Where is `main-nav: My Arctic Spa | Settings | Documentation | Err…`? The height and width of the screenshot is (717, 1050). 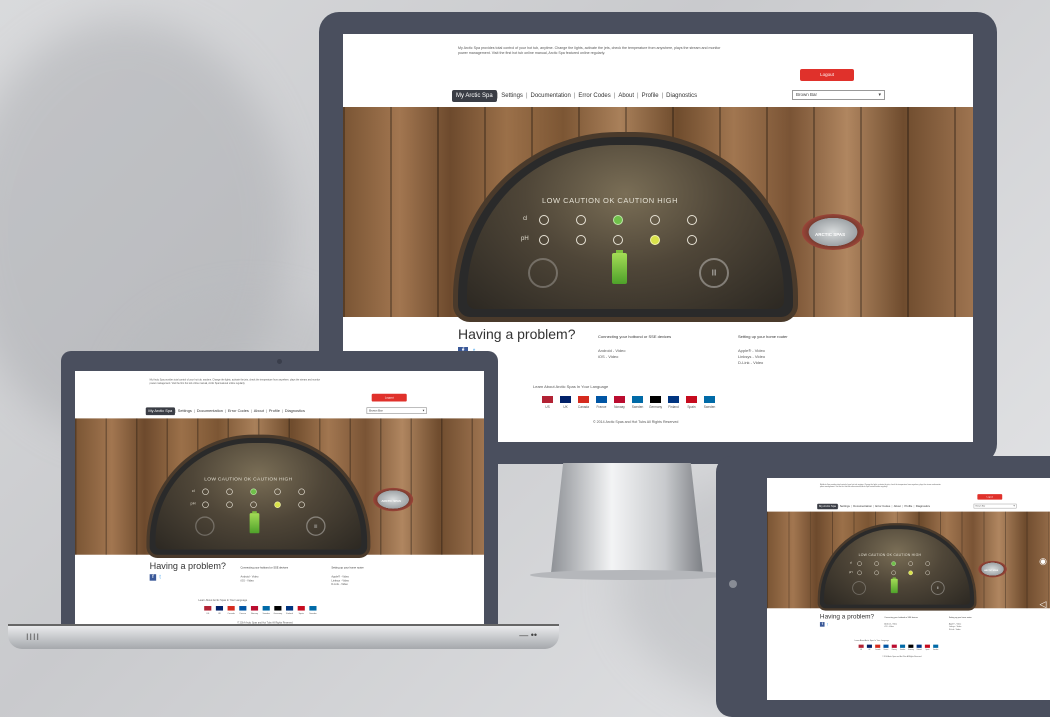 main-nav: My Arctic Spa | Settings | Documentation | Err… is located at coordinates (874, 506).